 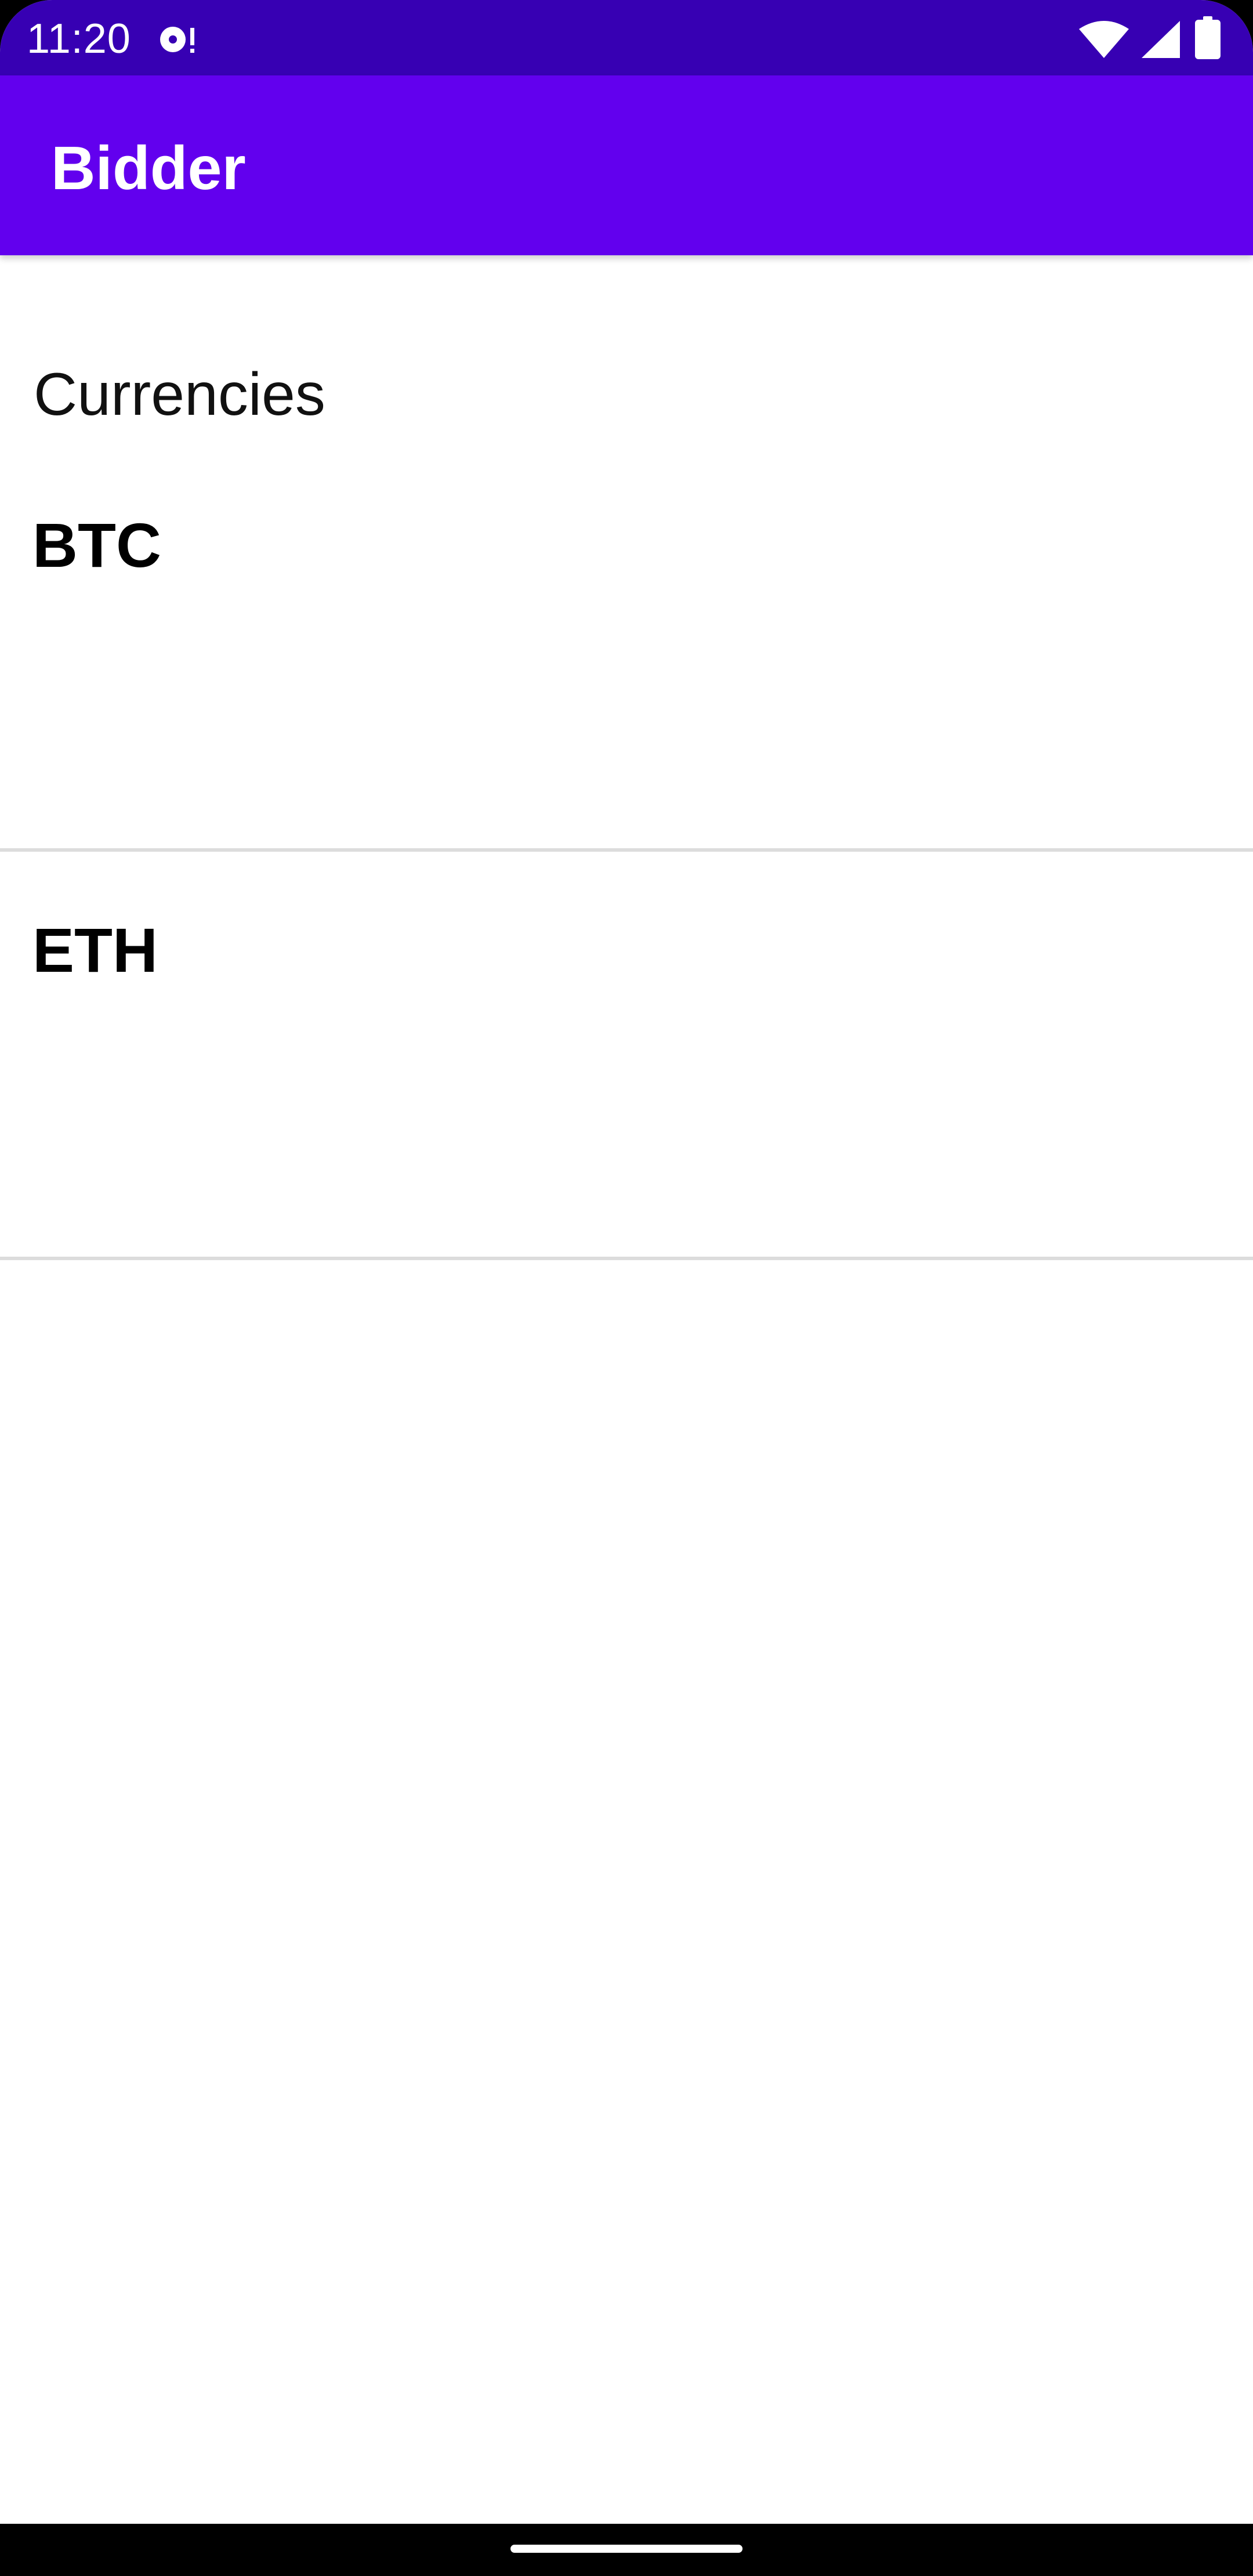 What do you see at coordinates (96, 545) in the screenshot?
I see `currency-symbol: BTC` at bounding box center [96, 545].